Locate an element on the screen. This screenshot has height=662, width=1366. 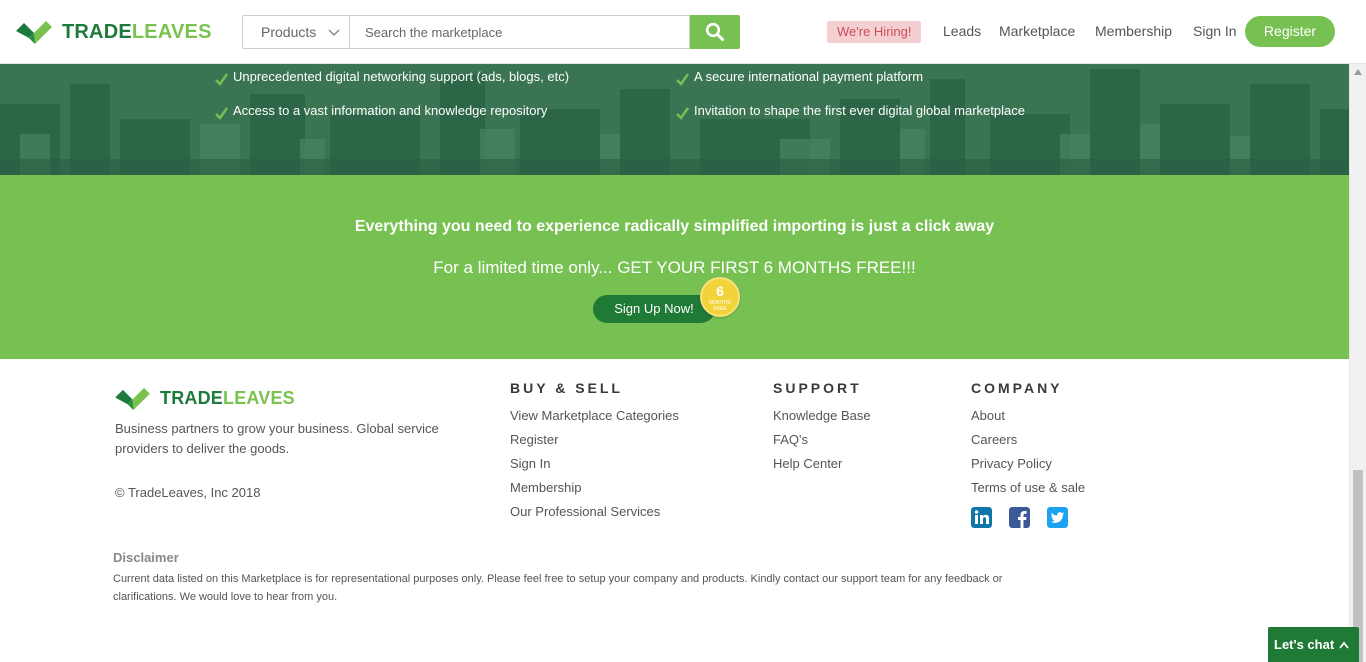
category-select-value: Products is located at coordinates (289, 32).